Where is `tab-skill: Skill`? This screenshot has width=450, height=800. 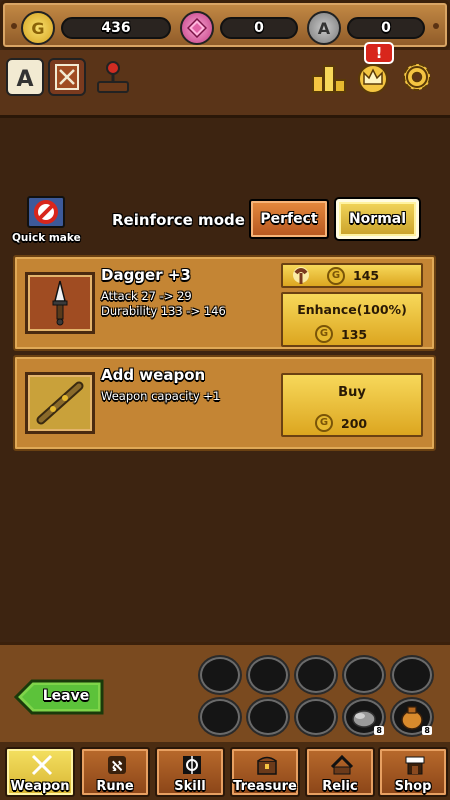
tab-skill: Skill is located at coordinates (190, 772).